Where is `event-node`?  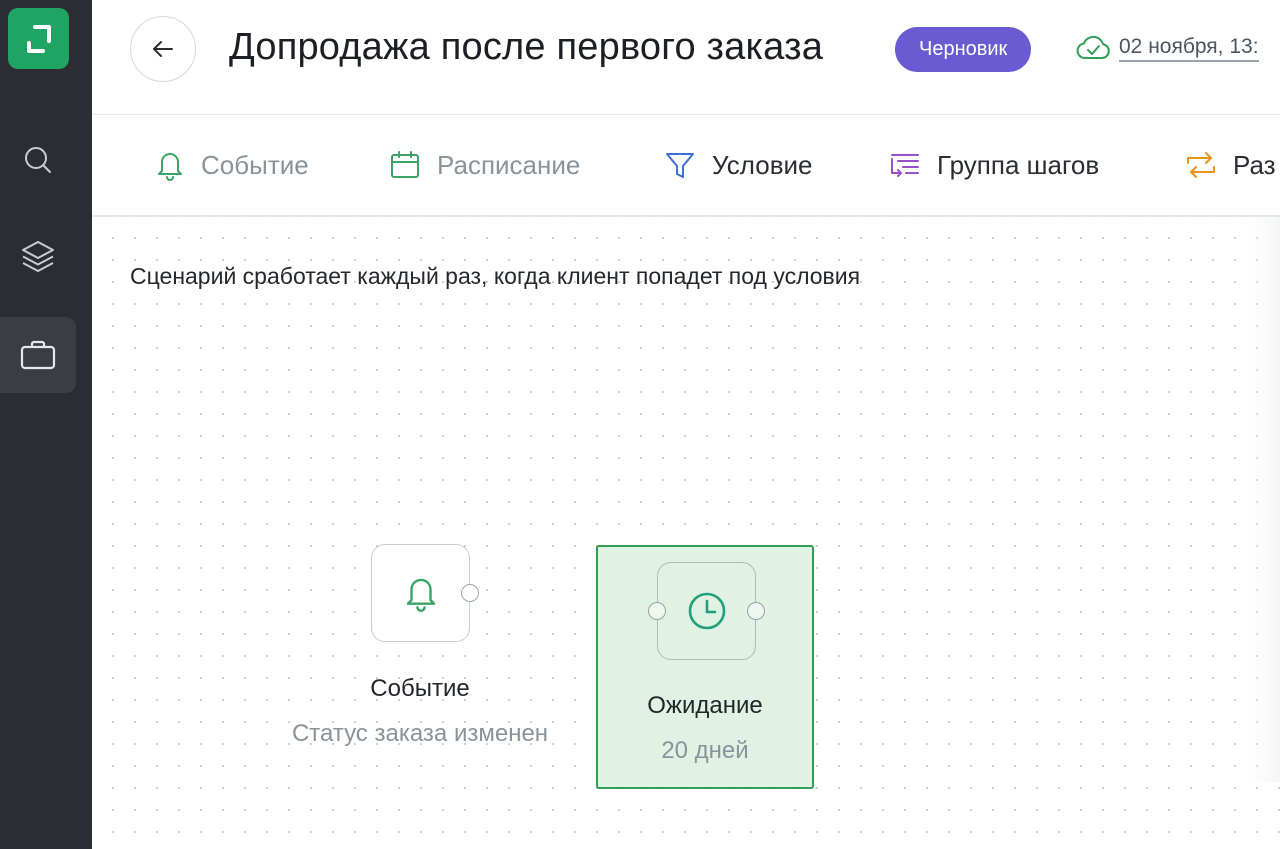 event-node is located at coordinates (420, 593).